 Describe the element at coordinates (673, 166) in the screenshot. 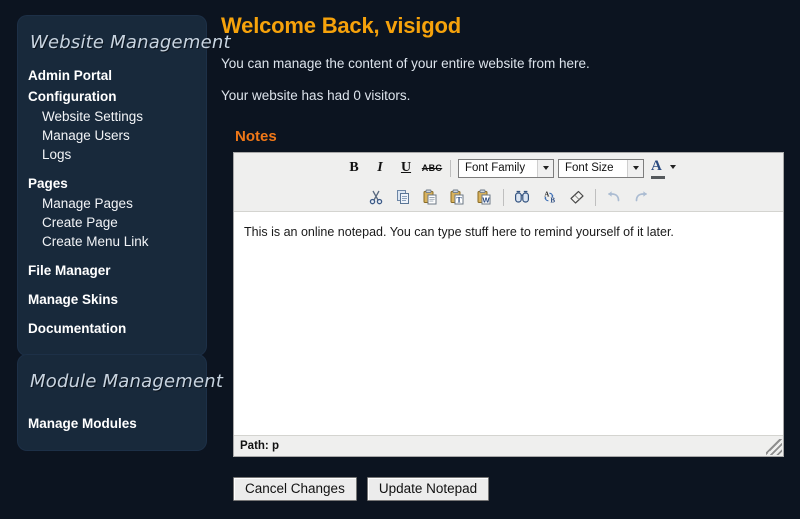

I see `text-color-chevron-down-icon` at that location.